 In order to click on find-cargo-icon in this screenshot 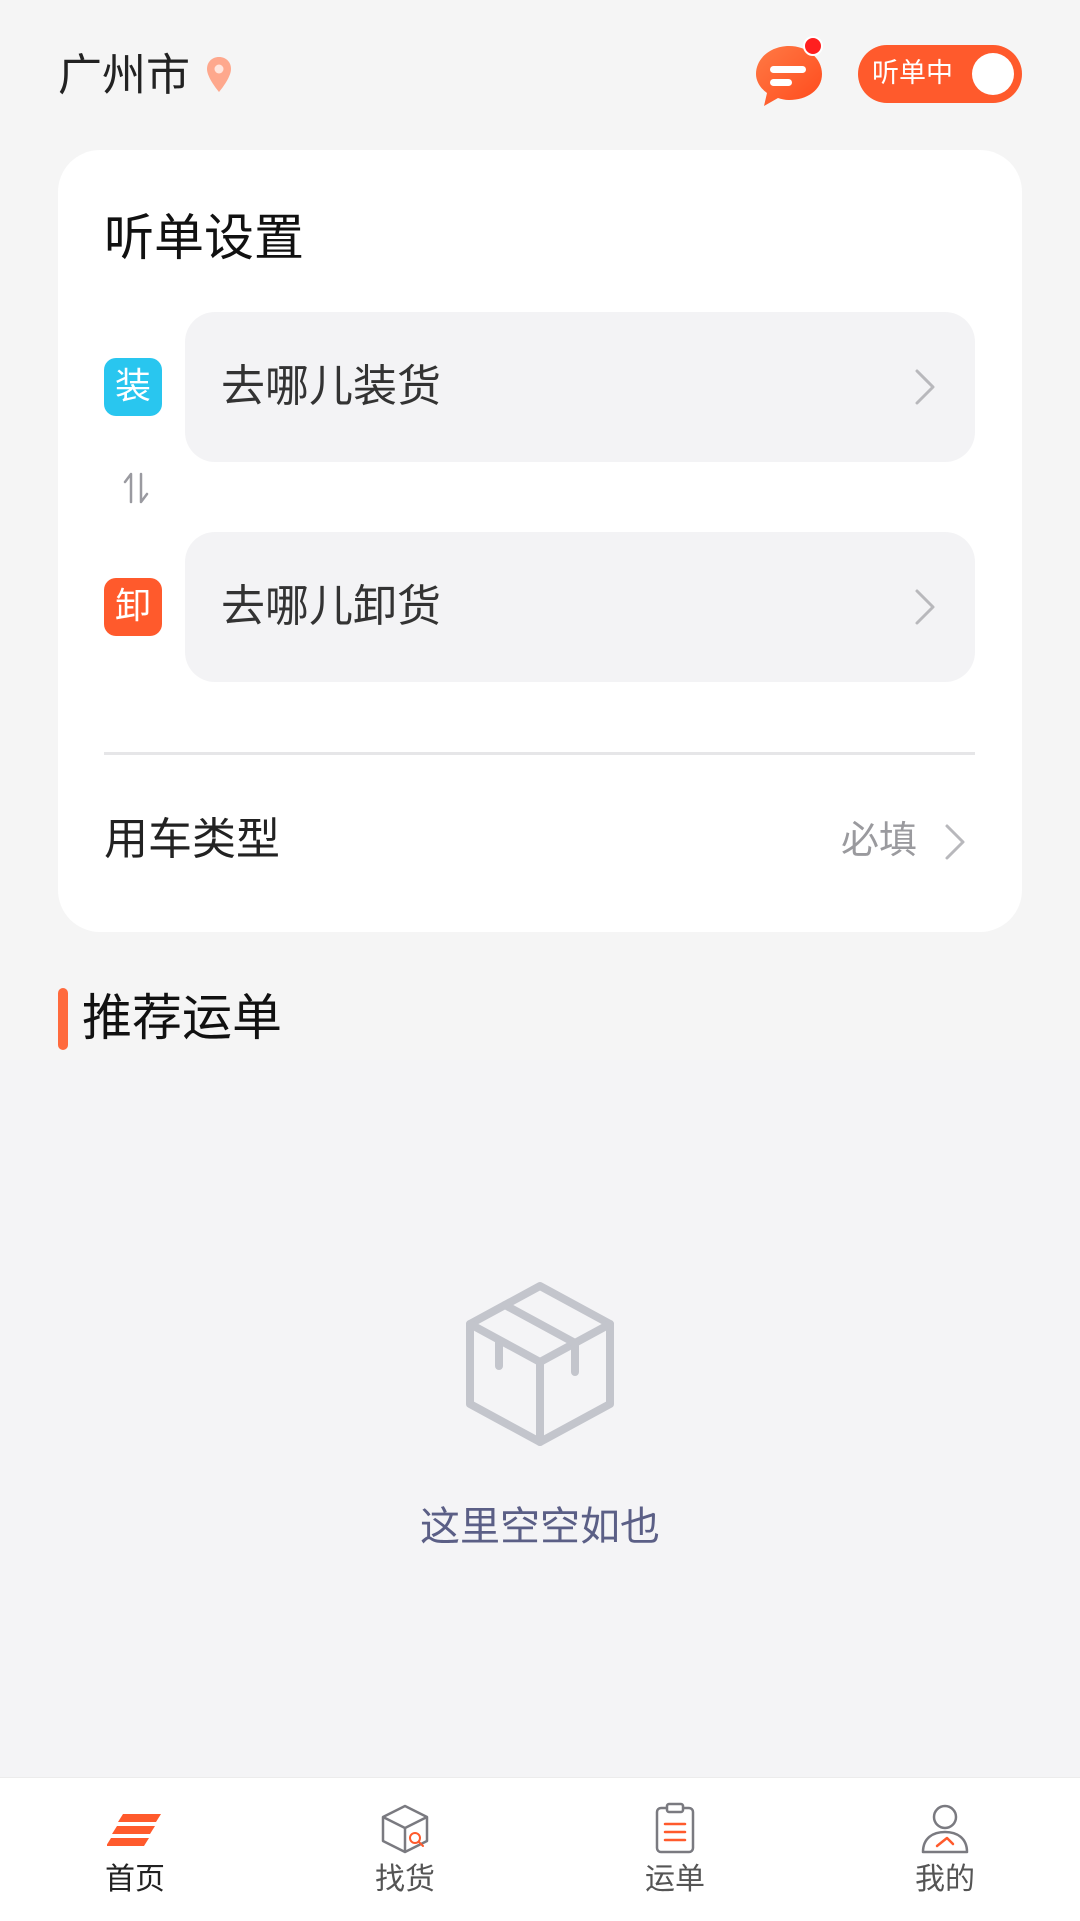, I will do `click(405, 1829)`.